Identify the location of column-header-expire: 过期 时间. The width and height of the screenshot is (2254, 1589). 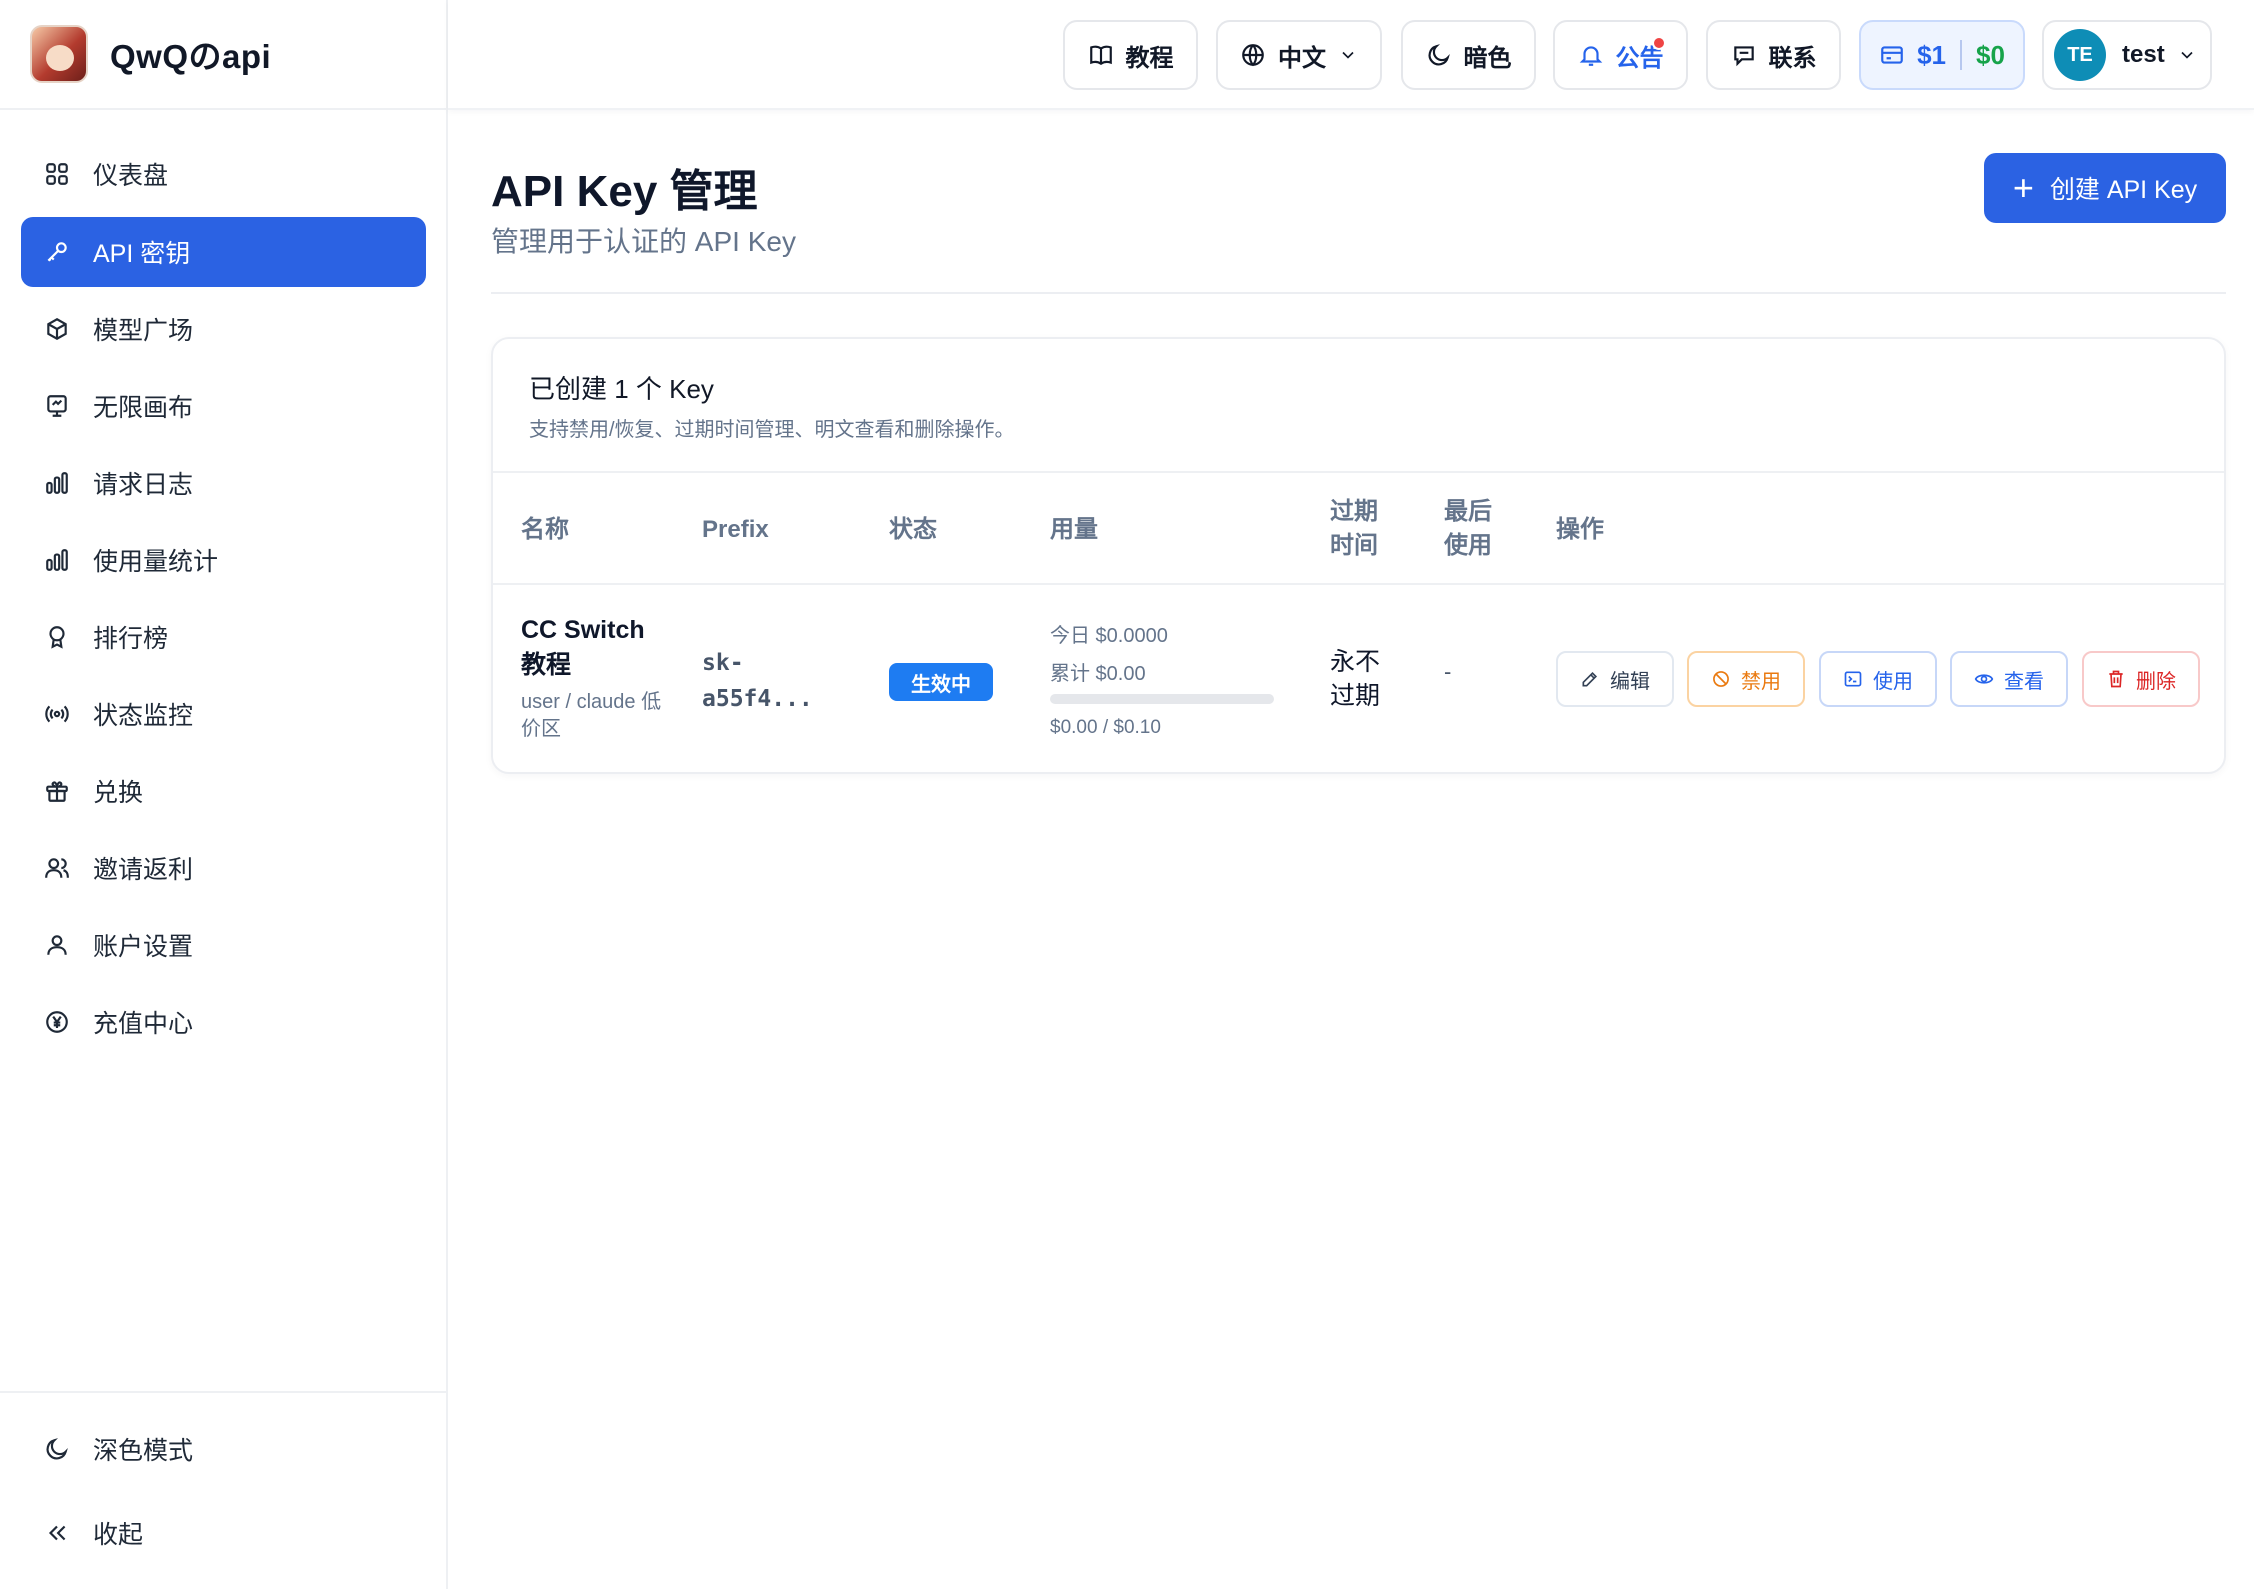
(1354, 529).